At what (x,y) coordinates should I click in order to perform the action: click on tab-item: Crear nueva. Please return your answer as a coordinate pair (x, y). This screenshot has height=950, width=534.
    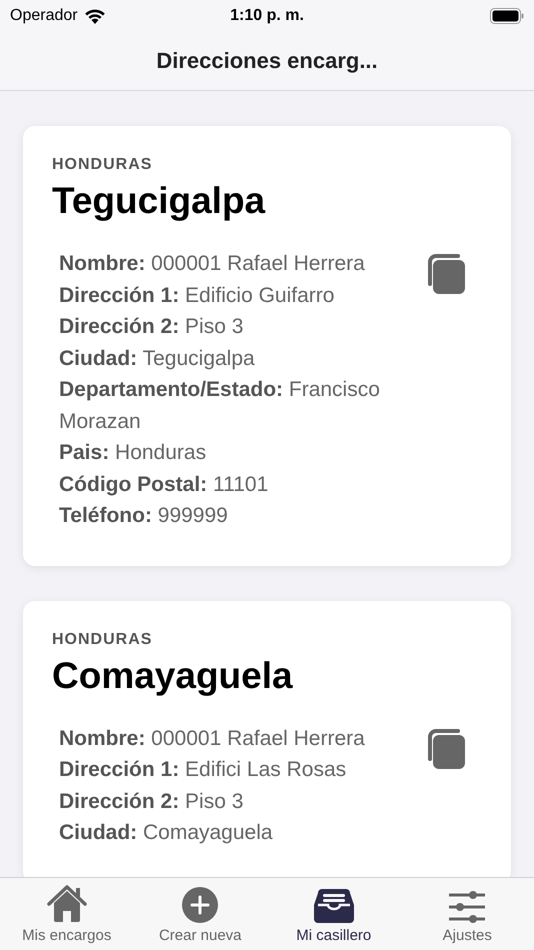
    Looking at the image, I should click on (200, 914).